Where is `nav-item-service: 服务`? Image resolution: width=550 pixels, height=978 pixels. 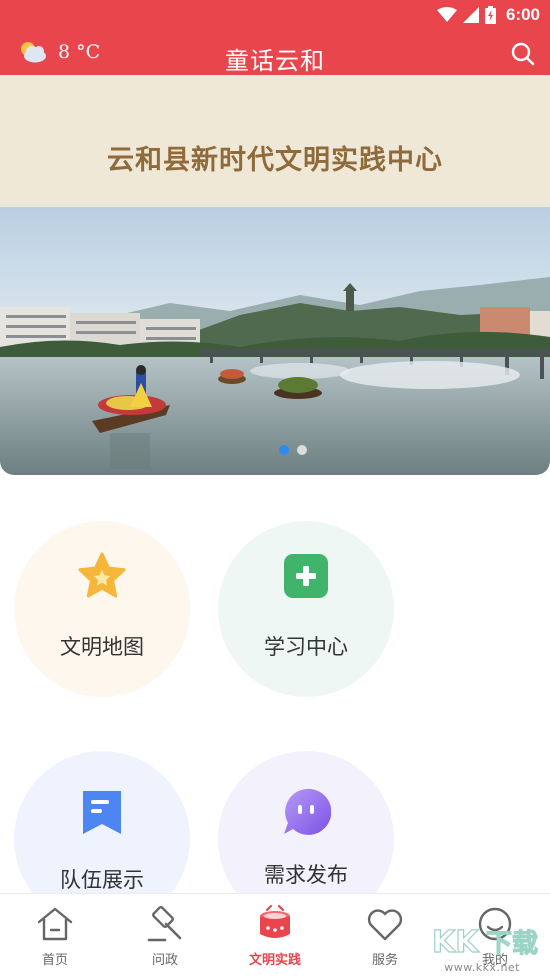
nav-item-service: 服务 is located at coordinates (385, 936).